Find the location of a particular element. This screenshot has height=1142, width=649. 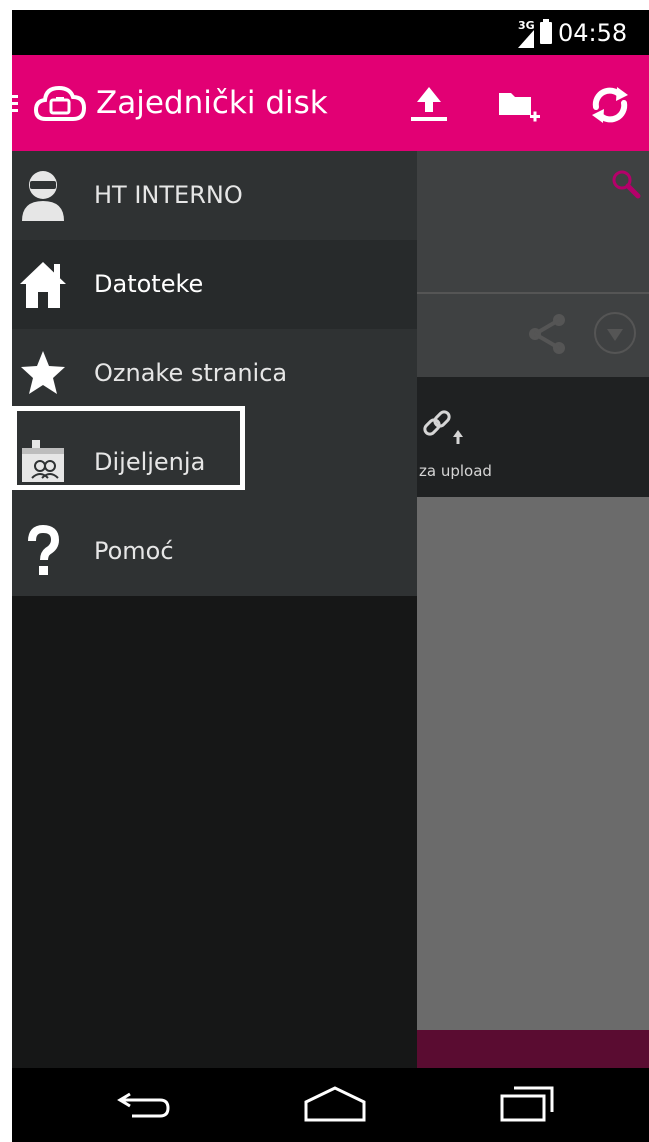

app-title: Zajednički disk is located at coordinates (212, 103).